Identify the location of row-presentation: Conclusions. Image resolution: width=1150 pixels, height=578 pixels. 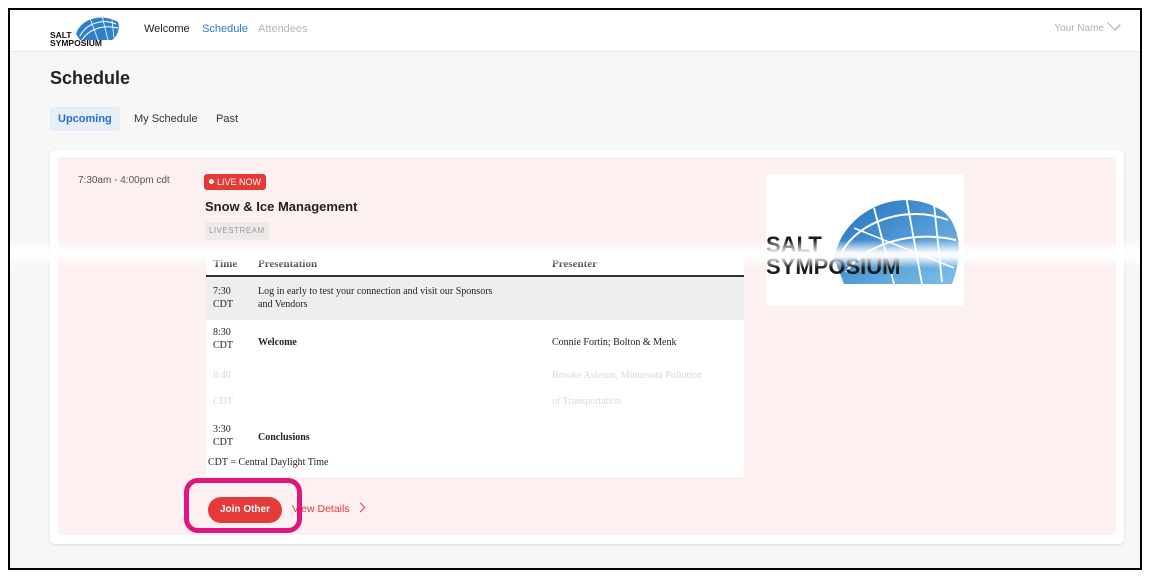
(284, 437).